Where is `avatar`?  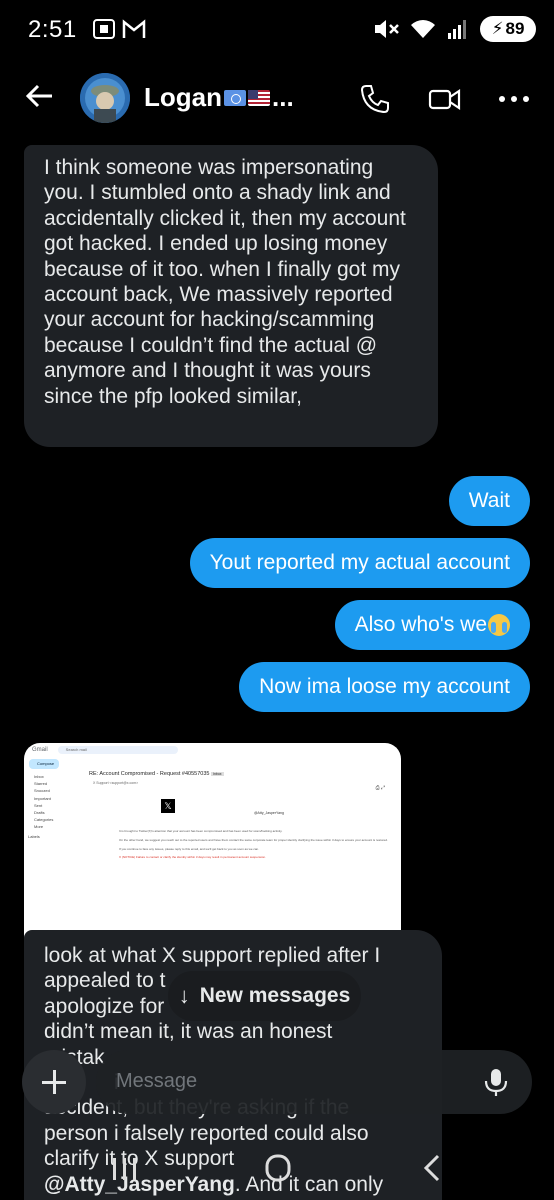
avatar is located at coordinates (105, 98).